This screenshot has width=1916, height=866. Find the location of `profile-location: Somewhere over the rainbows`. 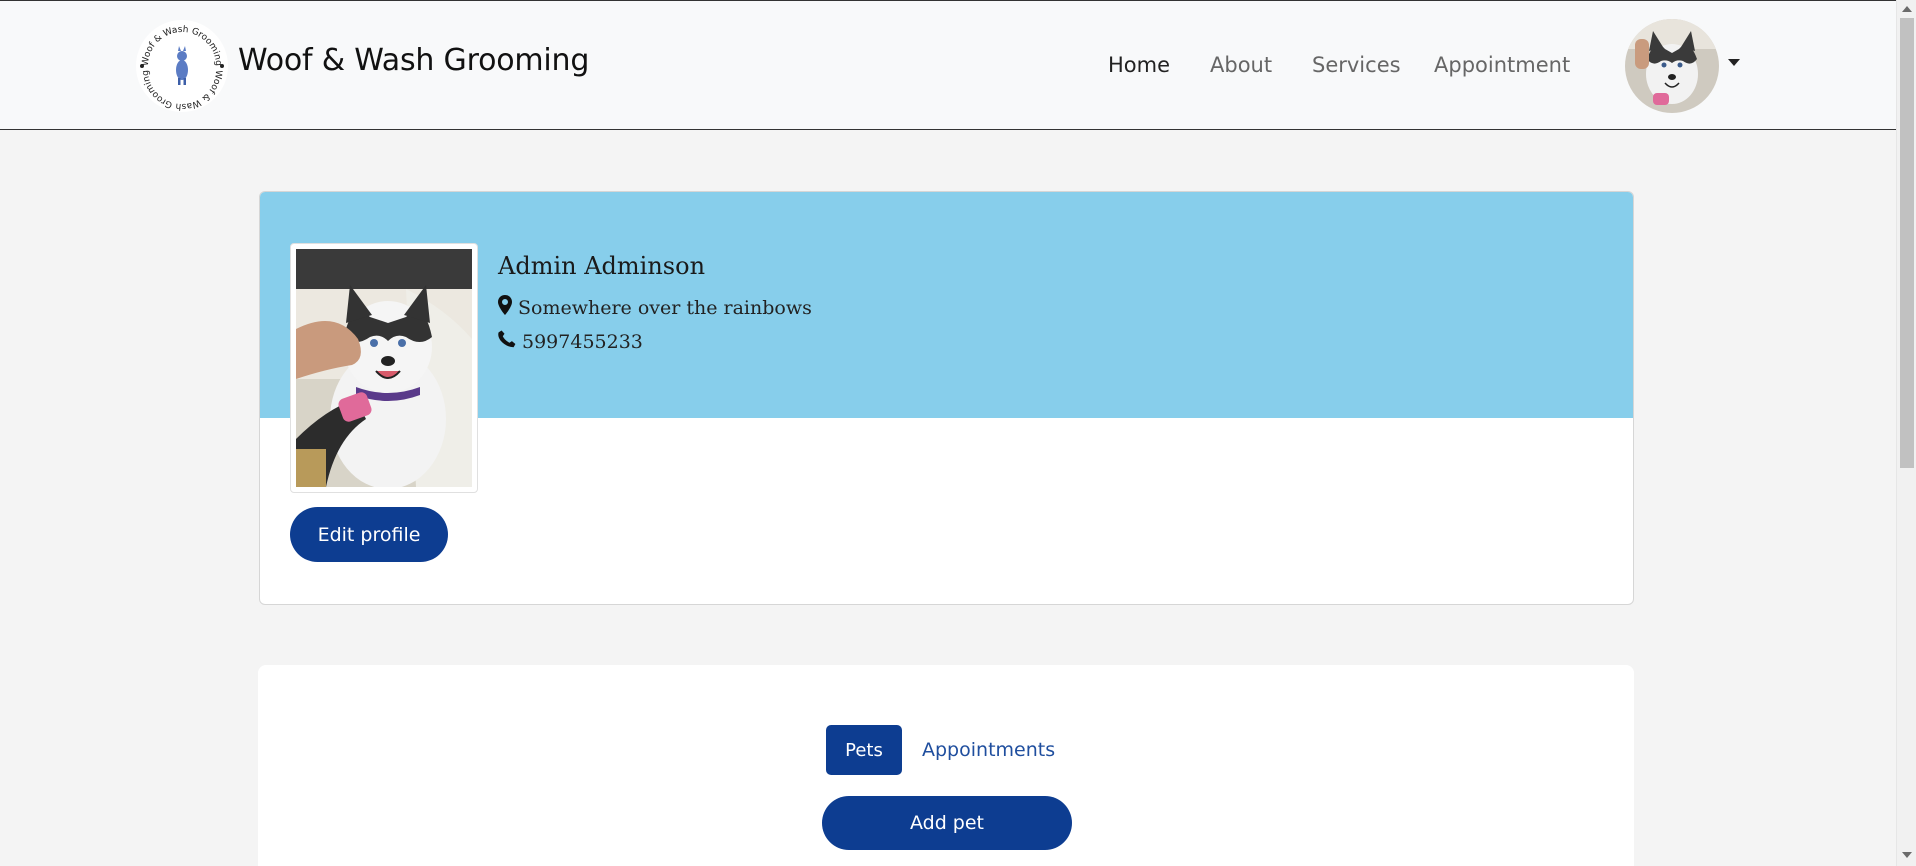

profile-location: Somewhere over the rainbows is located at coordinates (655, 307).